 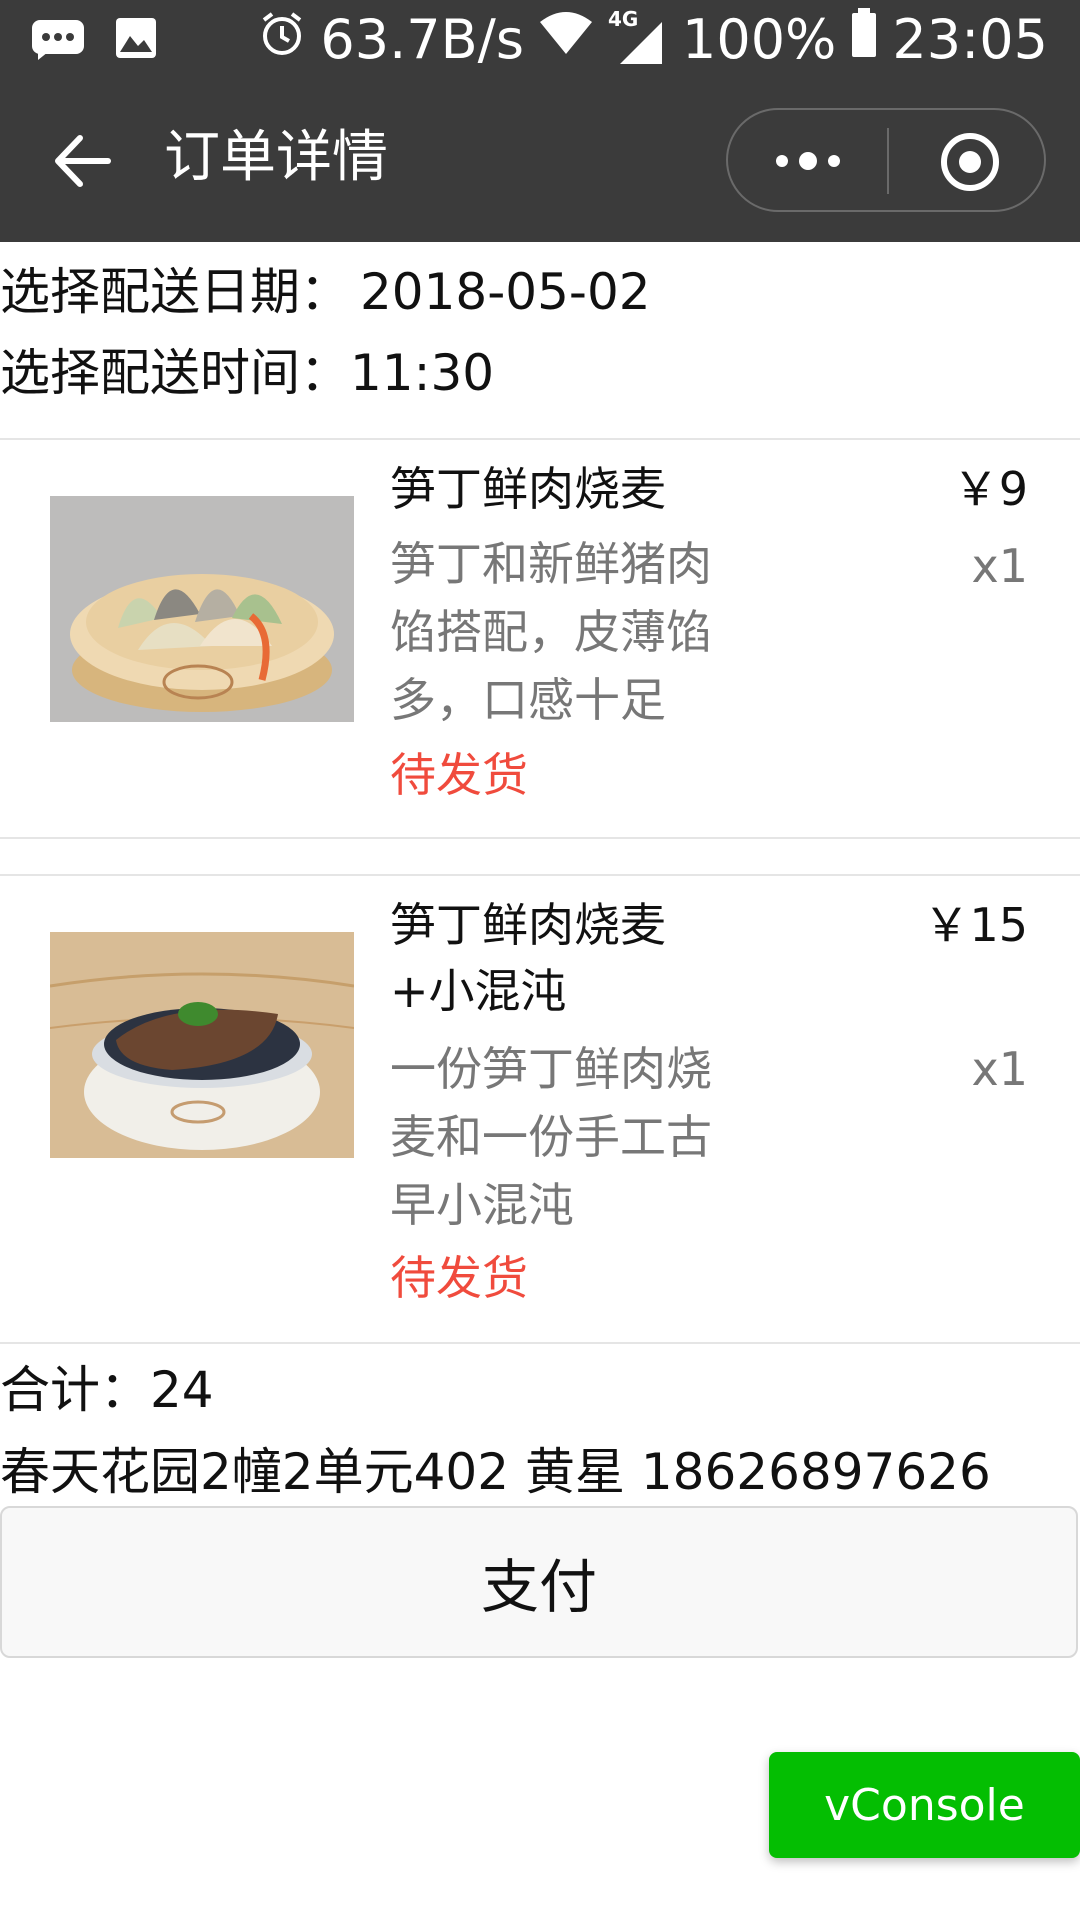 What do you see at coordinates (539, 1582) in the screenshot?
I see `pay-button: 支付` at bounding box center [539, 1582].